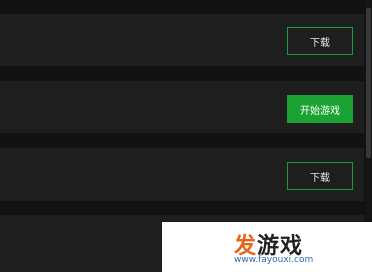 The image size is (372, 272). Describe the element at coordinates (368, 83) in the screenshot. I see `scrollbar-thumb` at that location.